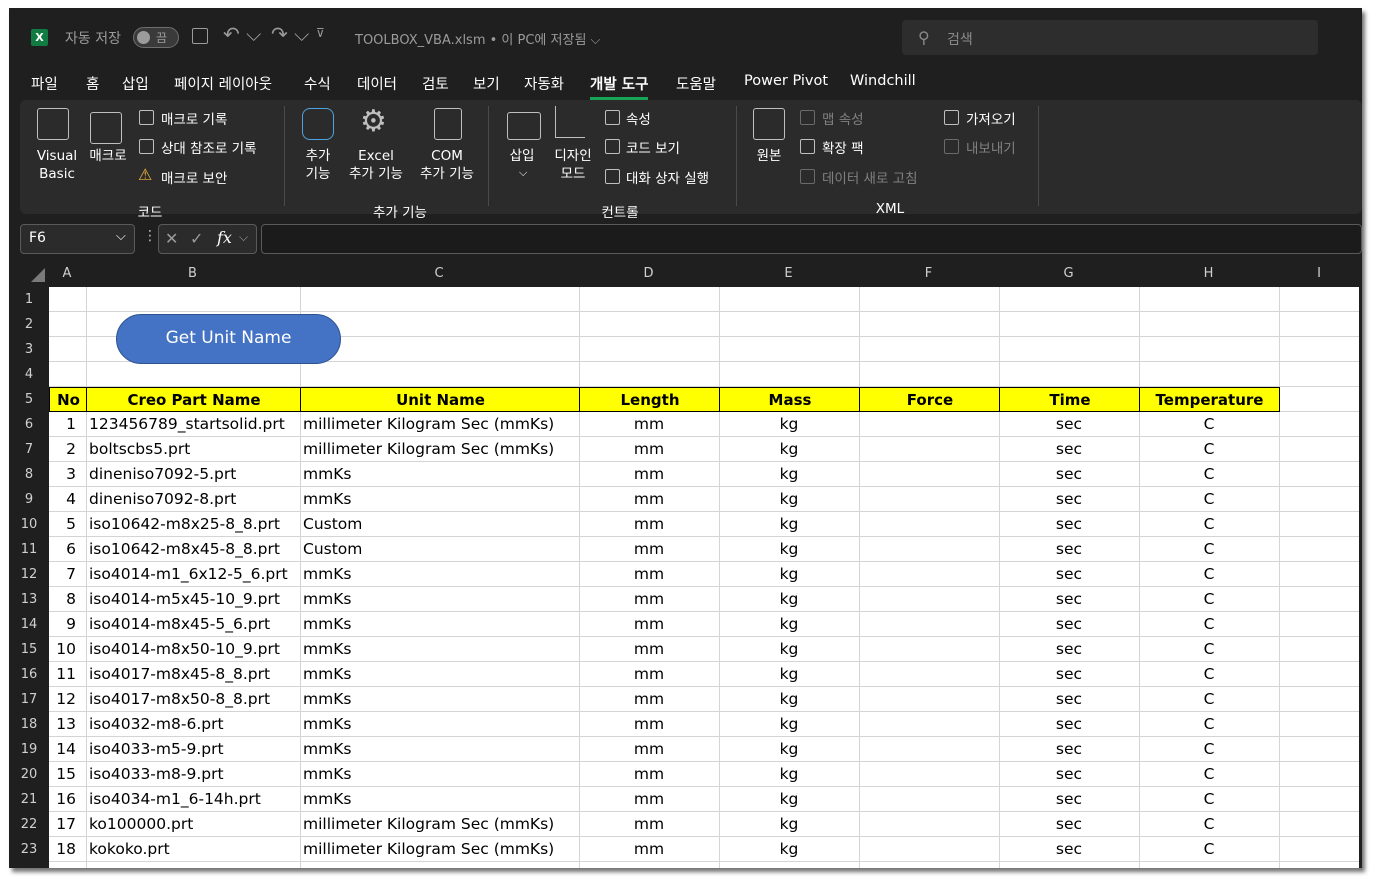 This screenshot has width=1378, height=885. What do you see at coordinates (1069, 399) in the screenshot?
I see `header-time: Time` at bounding box center [1069, 399].